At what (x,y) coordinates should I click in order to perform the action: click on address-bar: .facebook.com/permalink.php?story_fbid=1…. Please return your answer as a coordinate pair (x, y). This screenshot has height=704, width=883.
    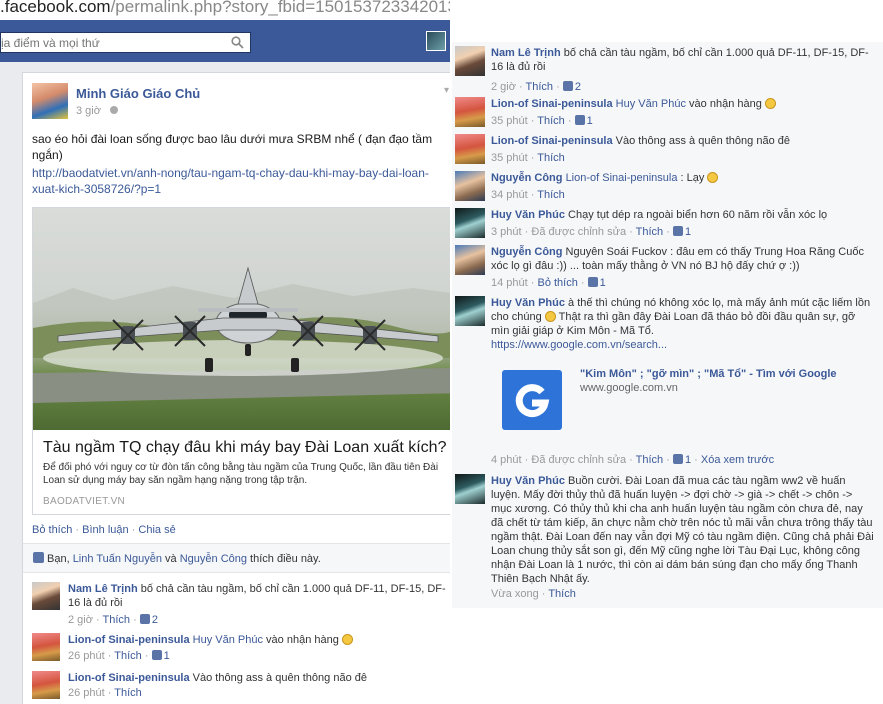
    Looking at the image, I should click on (225, 10).